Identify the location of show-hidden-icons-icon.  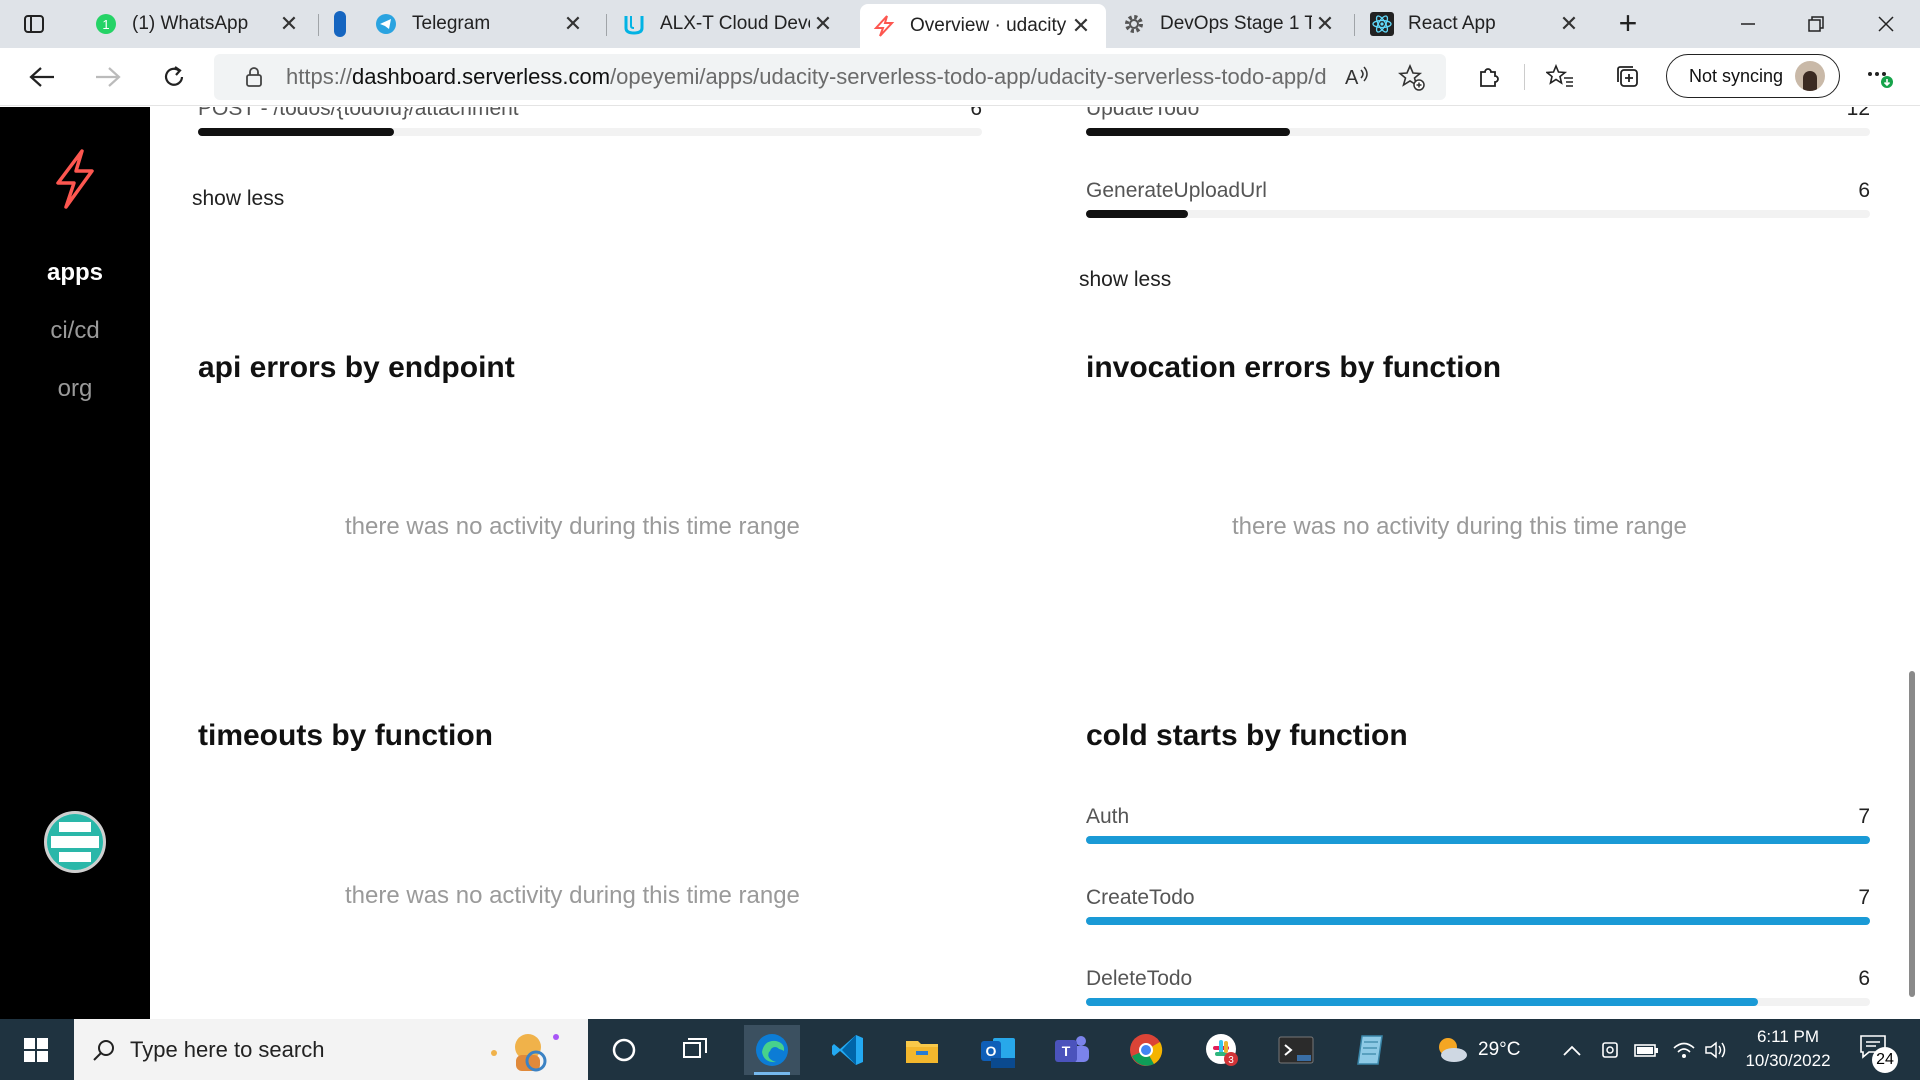
(1572, 1049).